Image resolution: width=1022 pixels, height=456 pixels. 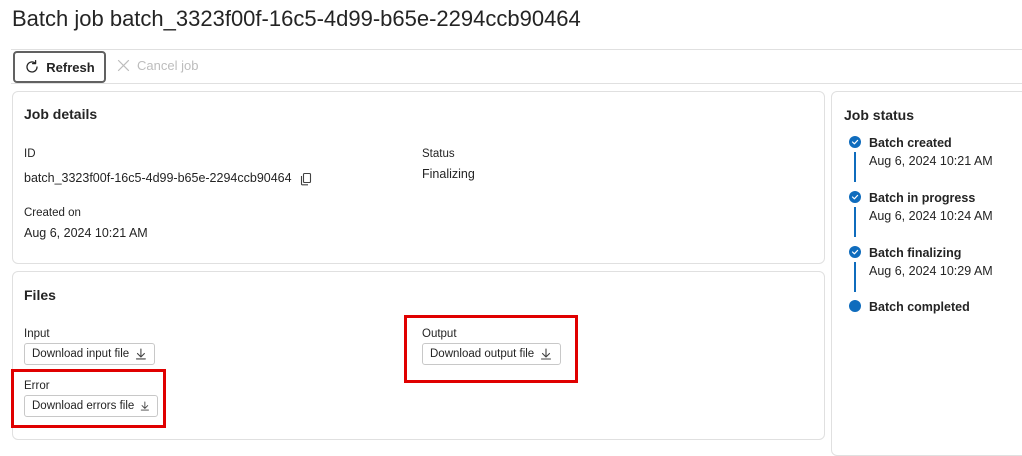 What do you see at coordinates (931, 161) in the screenshot?
I see `step-batch-created-time: Aug 6, 2024 10:21 AM` at bounding box center [931, 161].